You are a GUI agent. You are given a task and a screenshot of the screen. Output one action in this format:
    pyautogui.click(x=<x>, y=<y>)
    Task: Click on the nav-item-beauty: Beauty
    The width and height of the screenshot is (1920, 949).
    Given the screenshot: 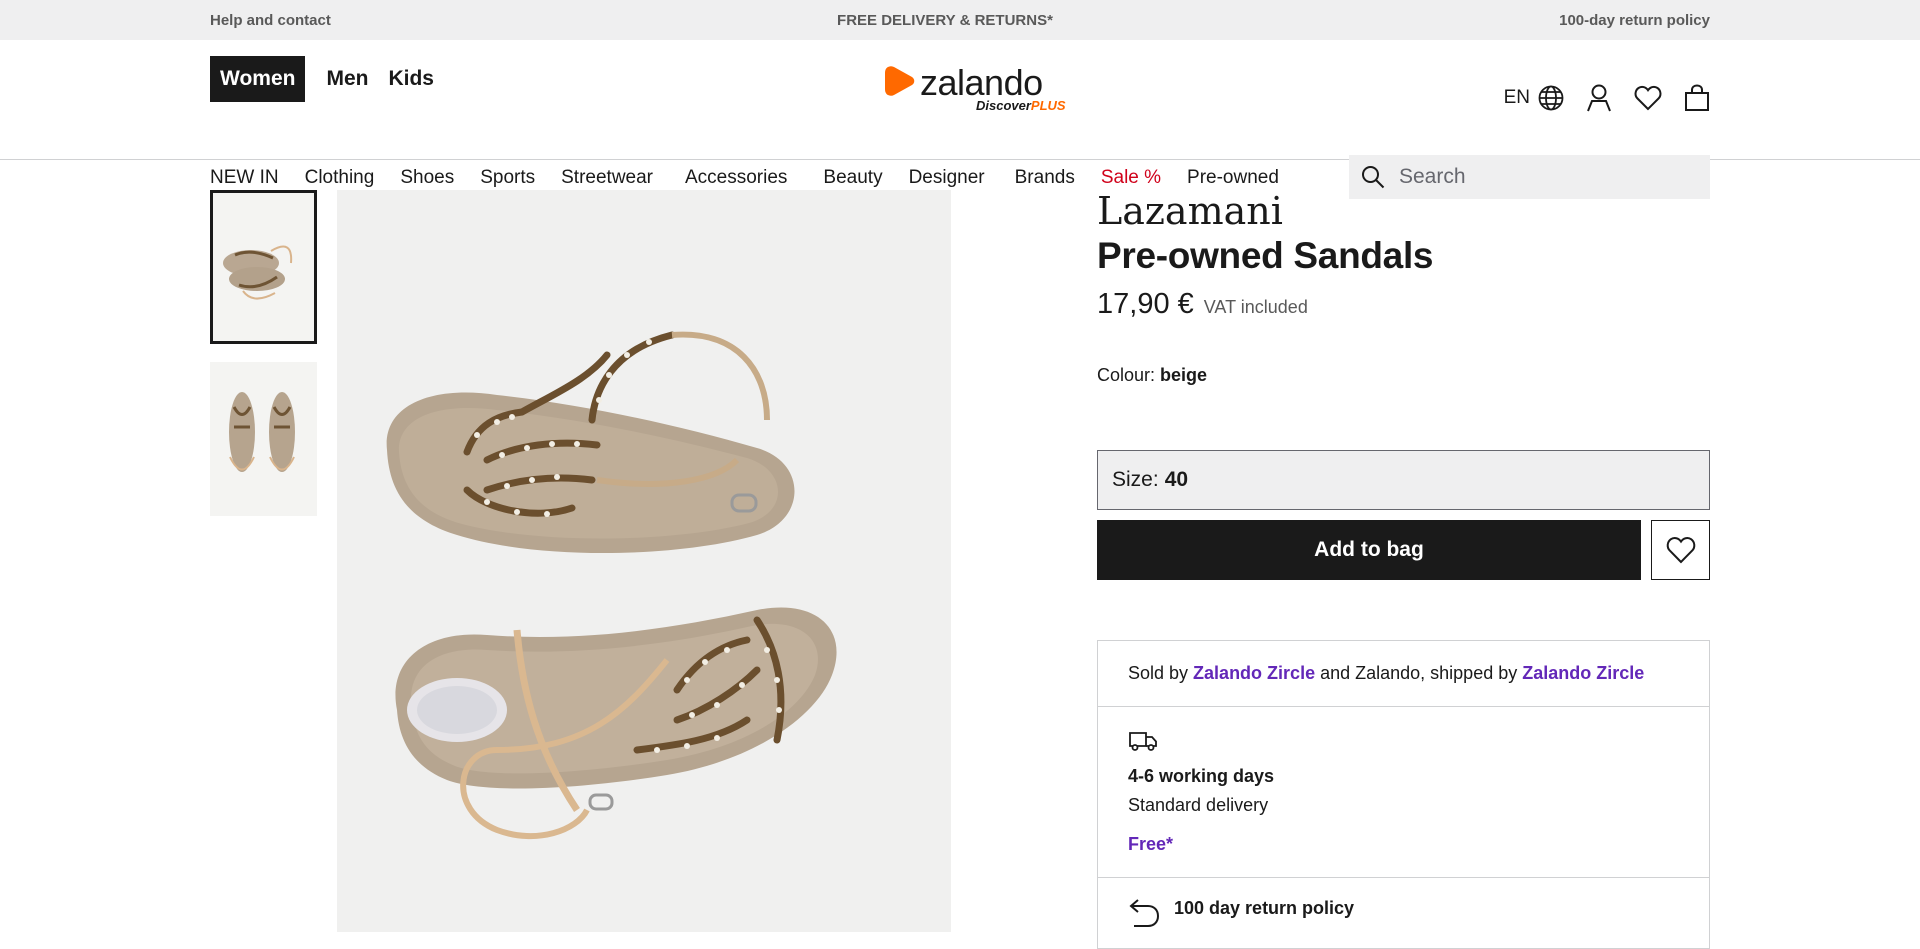 What is the action you would take?
    pyautogui.click(x=852, y=178)
    